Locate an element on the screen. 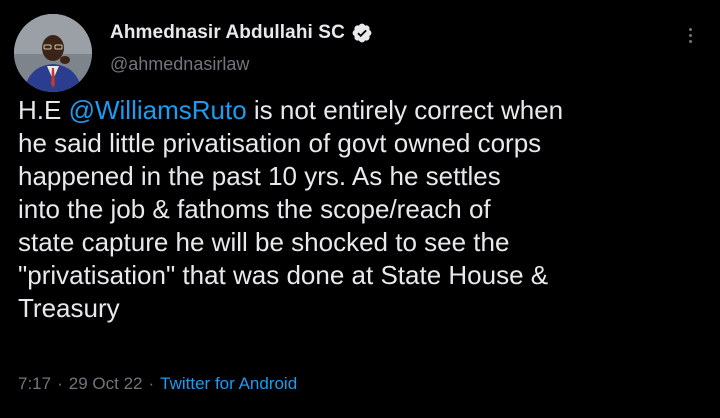  author-name-row: Ahmednasir Abdullahi SC is located at coordinates (241, 33).